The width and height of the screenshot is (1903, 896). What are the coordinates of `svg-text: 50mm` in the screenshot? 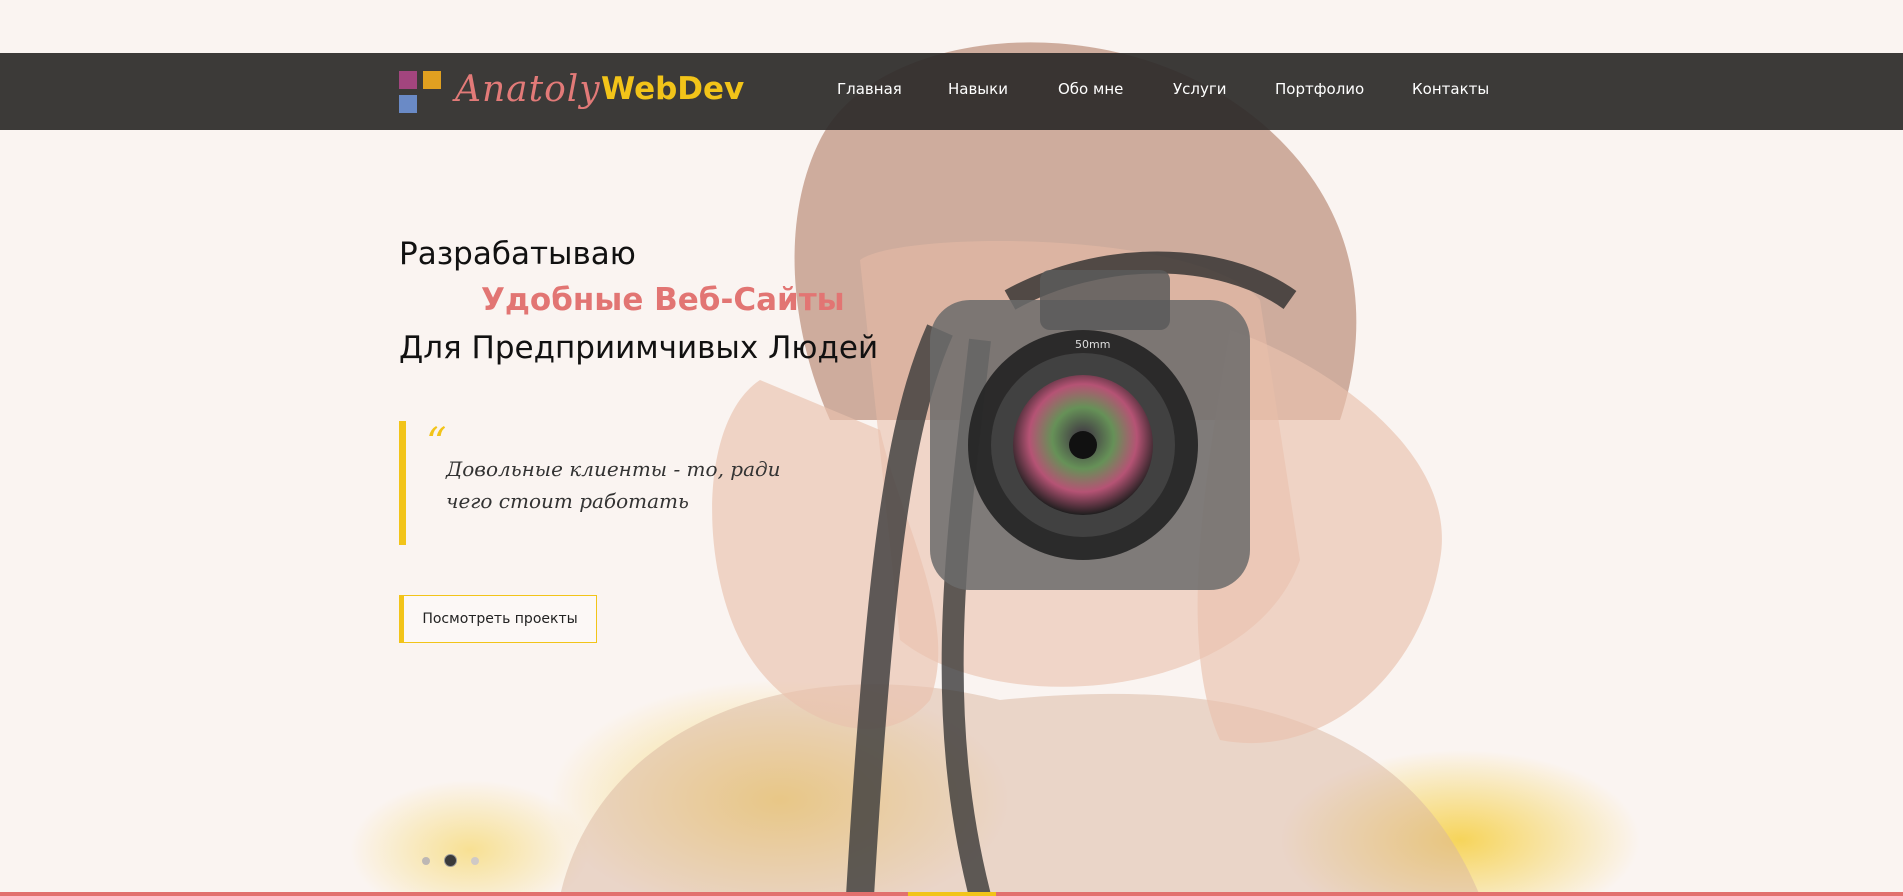 It's located at (1092, 344).